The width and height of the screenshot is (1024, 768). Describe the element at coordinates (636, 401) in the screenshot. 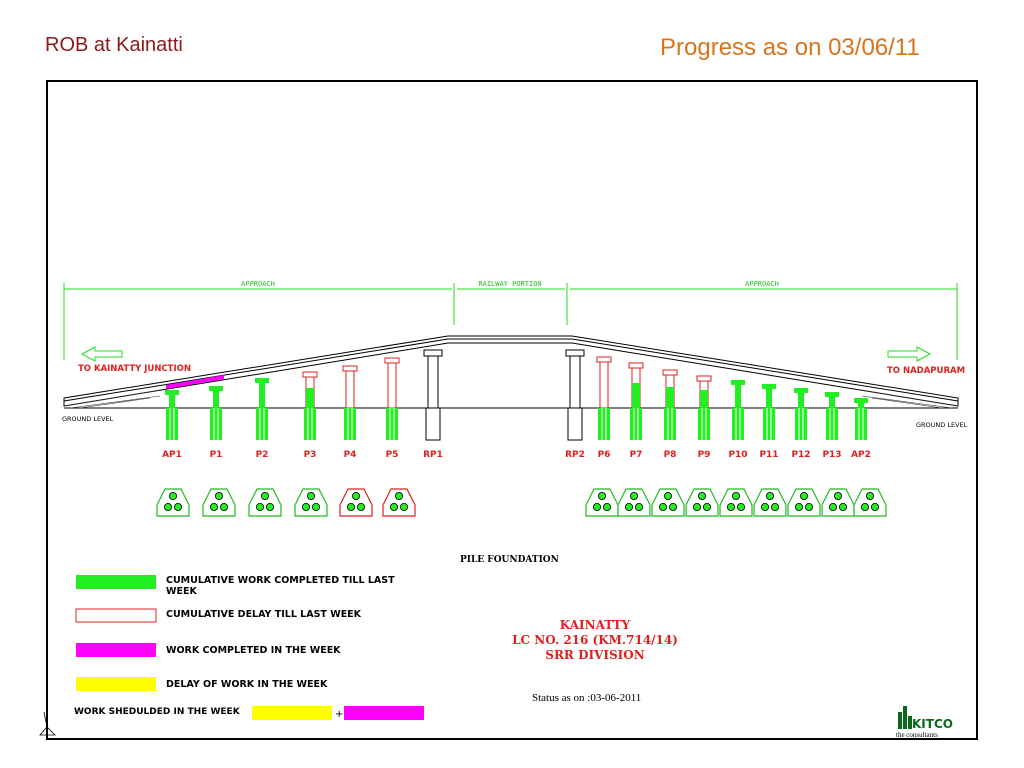

I see `pier-p7` at that location.